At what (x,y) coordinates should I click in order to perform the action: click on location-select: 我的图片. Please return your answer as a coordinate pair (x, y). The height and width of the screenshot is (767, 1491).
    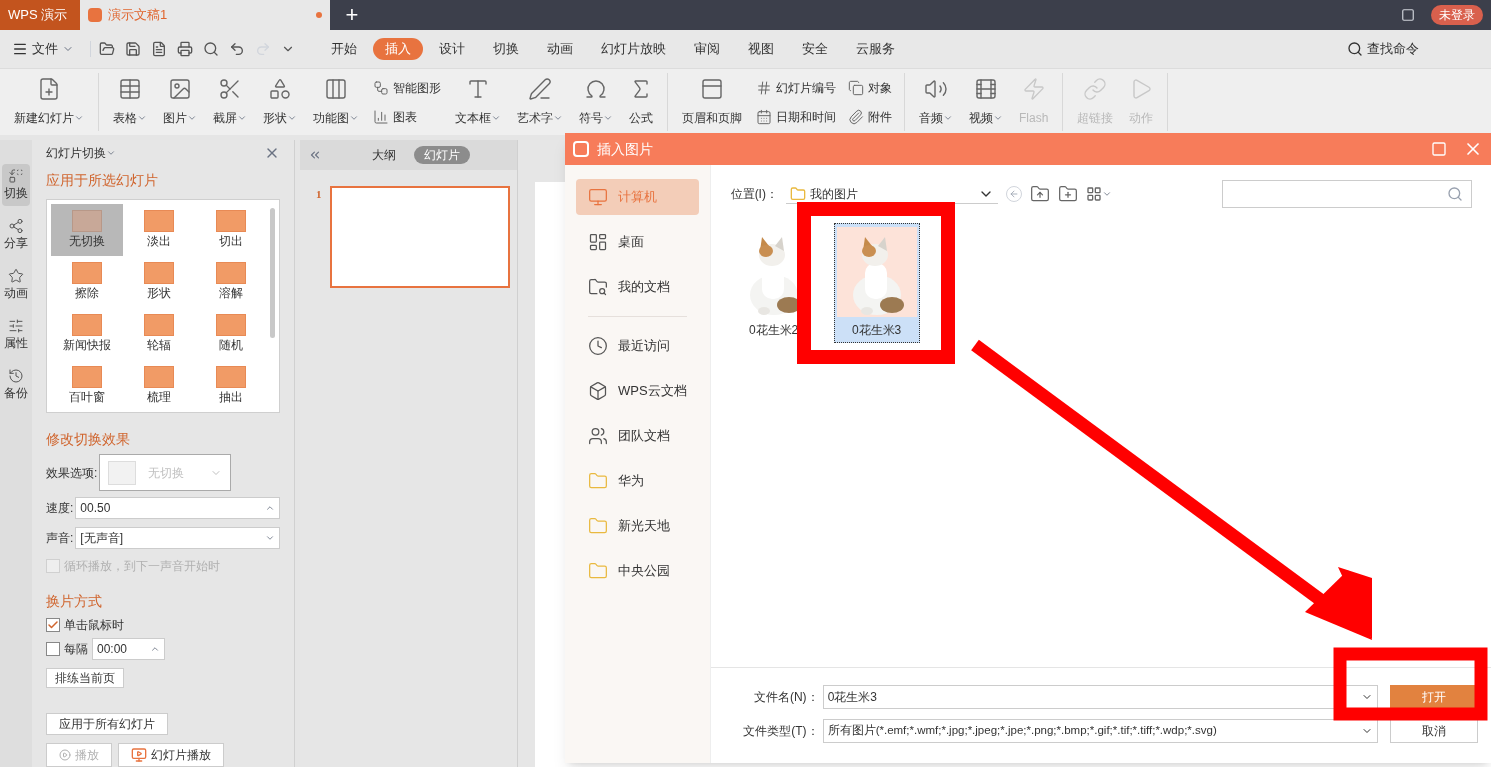
    Looking at the image, I should click on (891, 194).